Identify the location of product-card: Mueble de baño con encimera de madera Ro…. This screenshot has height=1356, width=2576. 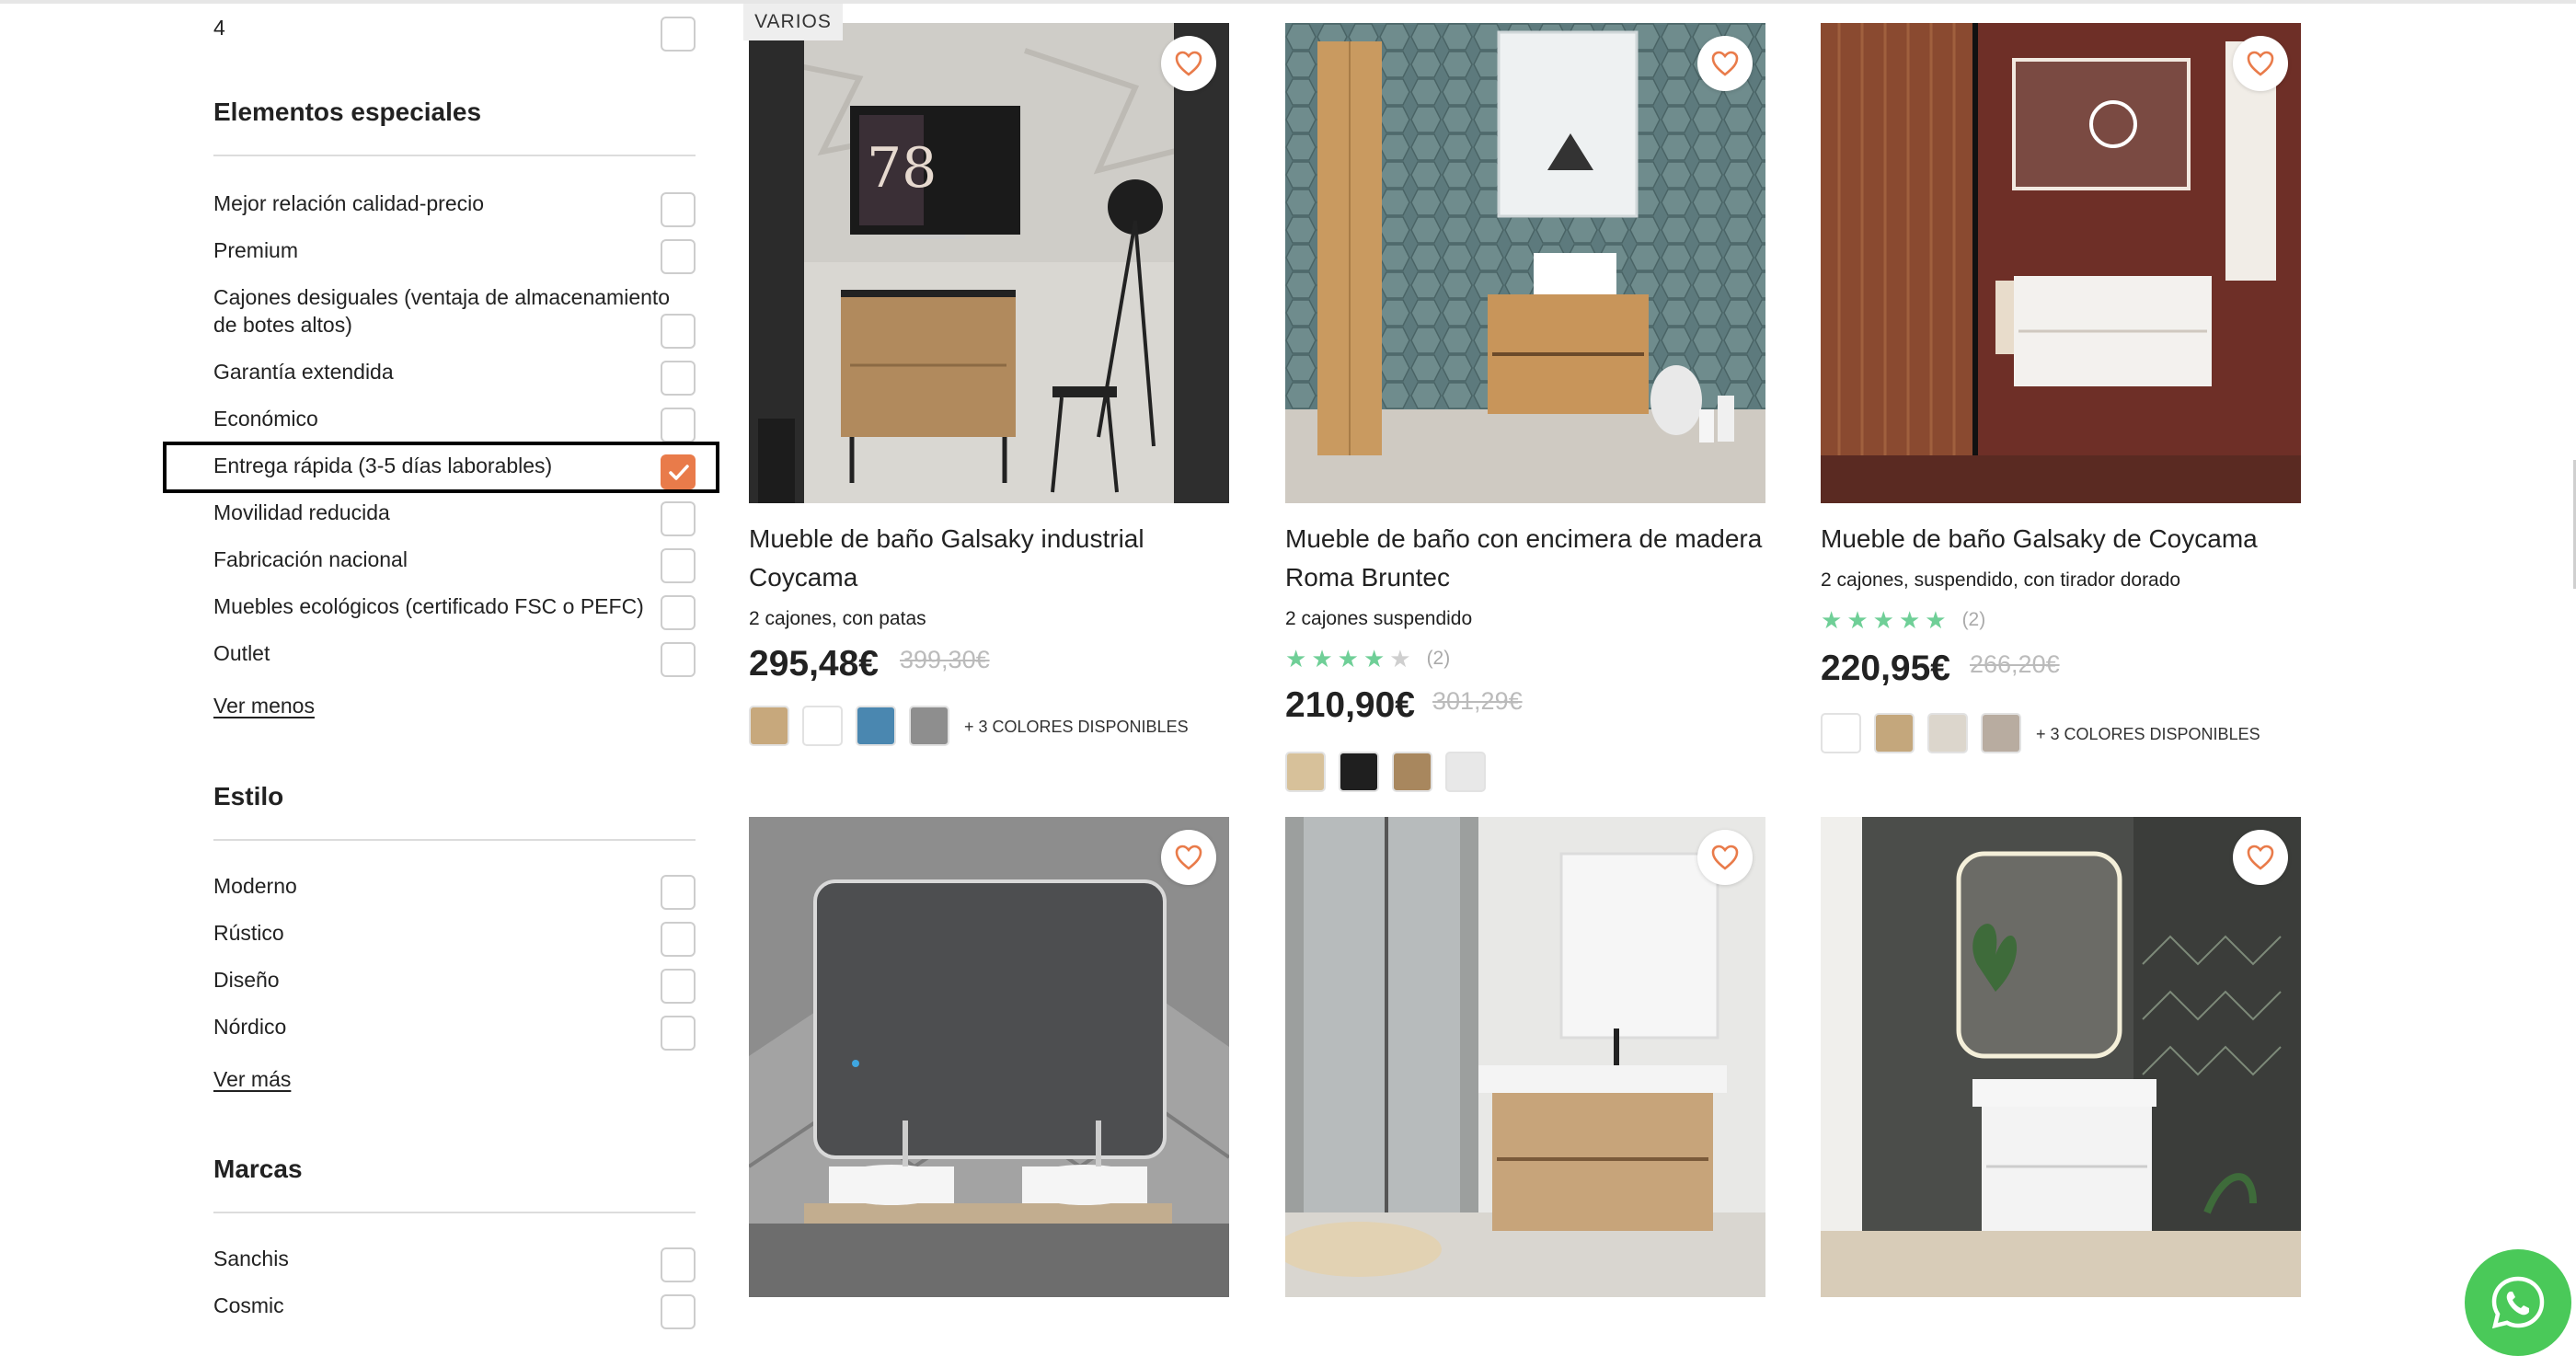
(1525, 409).